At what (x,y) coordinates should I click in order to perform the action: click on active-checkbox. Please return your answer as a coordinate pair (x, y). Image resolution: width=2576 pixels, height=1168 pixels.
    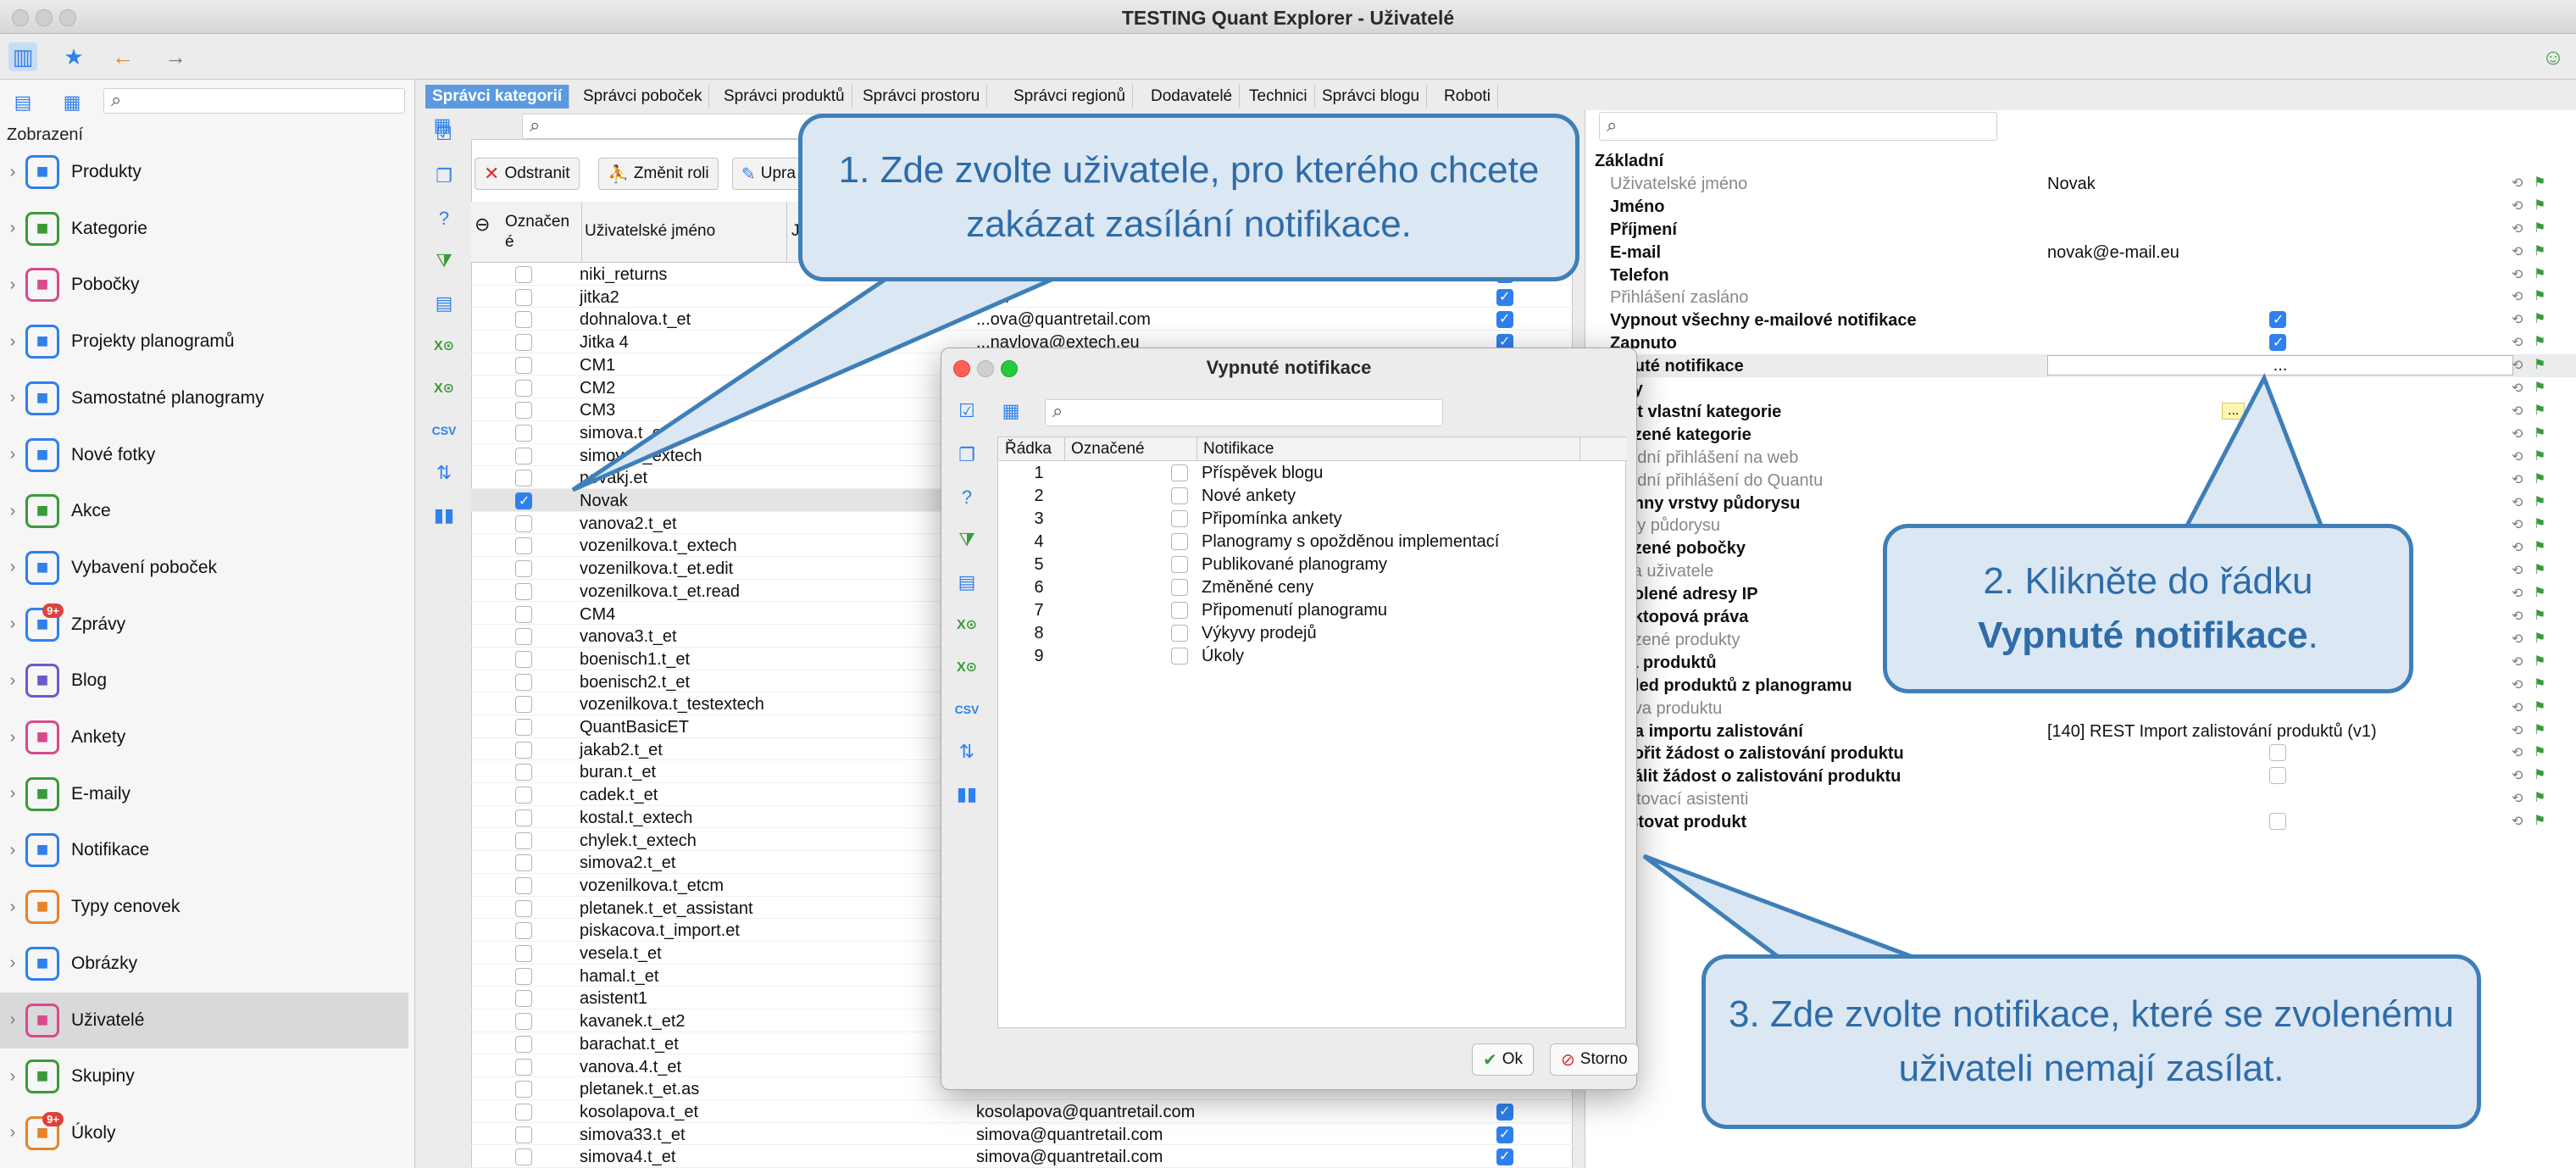
    Looking at the image, I should click on (1504, 319).